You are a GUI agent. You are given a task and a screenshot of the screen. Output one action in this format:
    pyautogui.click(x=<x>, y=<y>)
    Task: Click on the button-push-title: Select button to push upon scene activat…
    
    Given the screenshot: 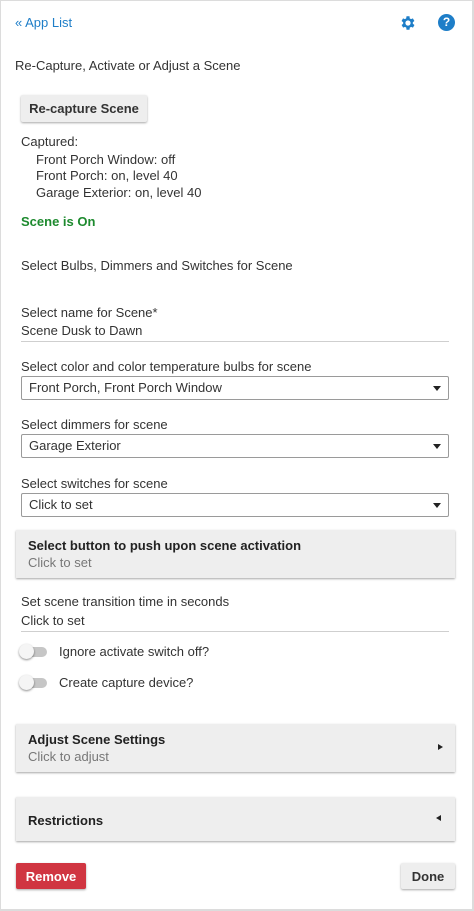 What is the action you would take?
    pyautogui.click(x=165, y=545)
    